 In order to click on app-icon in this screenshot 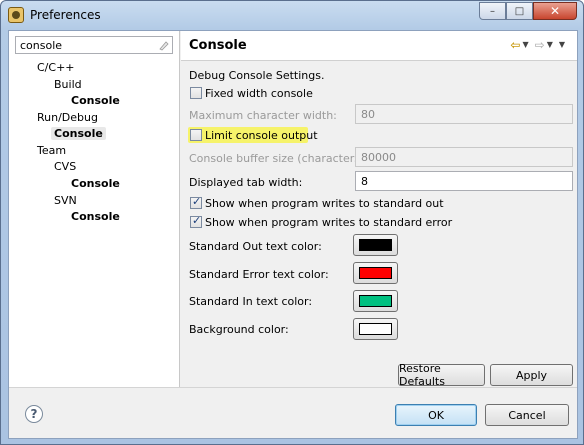, I will do `click(16, 15)`.